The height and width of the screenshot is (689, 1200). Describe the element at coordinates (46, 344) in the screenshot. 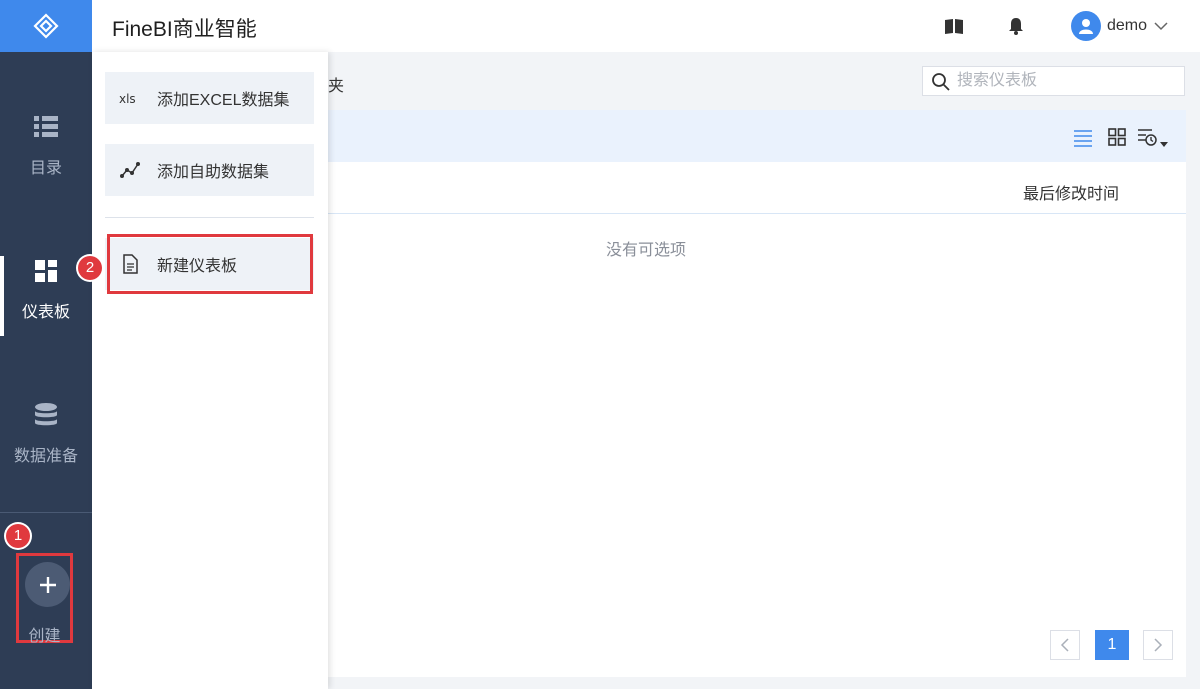

I see `sidebar: 目录 仪表板 数据准备 创建` at that location.